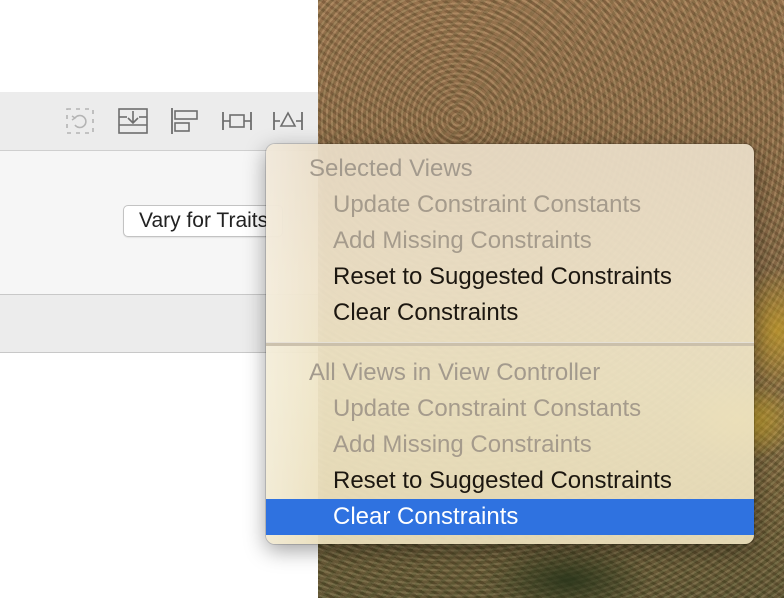  What do you see at coordinates (185, 121) in the screenshot?
I see `align-icon` at bounding box center [185, 121].